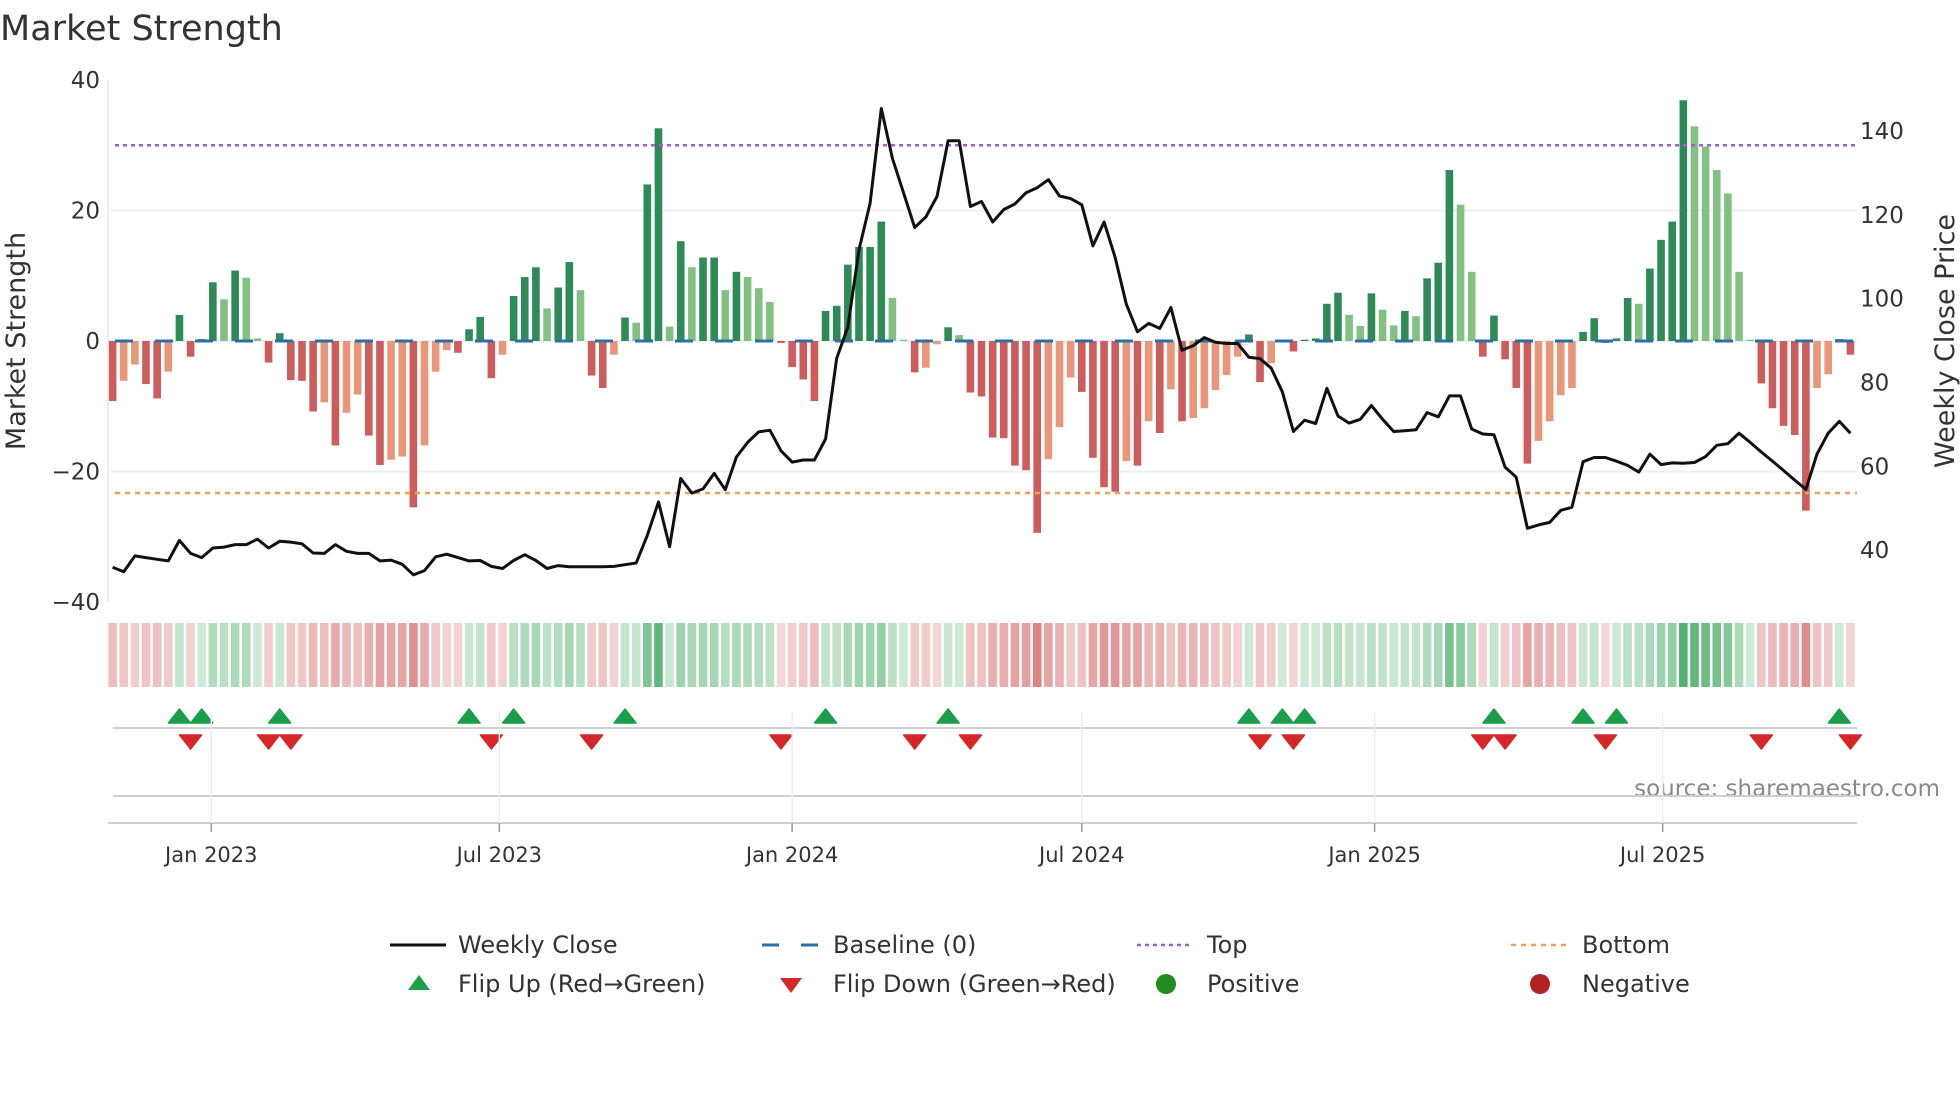  Describe the element at coordinates (1874, 551) in the screenshot. I see `y2-tick-label: 40` at that location.